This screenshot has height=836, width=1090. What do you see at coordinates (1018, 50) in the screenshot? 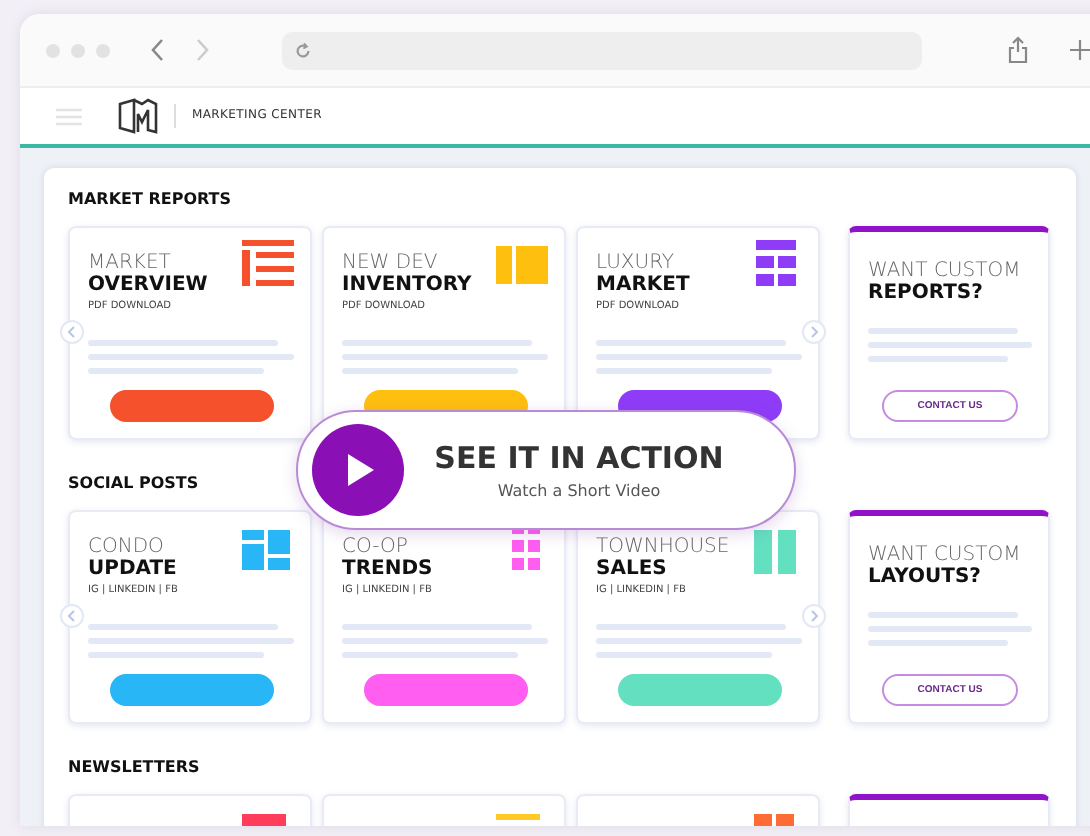
I see `share-icon` at bounding box center [1018, 50].